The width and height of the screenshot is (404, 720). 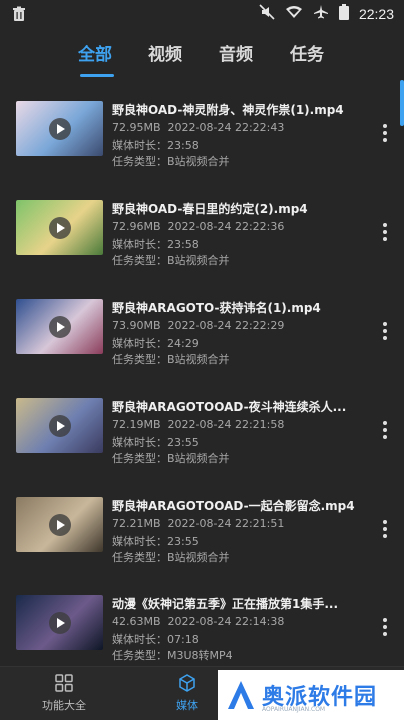 What do you see at coordinates (307, 52) in the screenshot?
I see `tab-task: 任务` at bounding box center [307, 52].